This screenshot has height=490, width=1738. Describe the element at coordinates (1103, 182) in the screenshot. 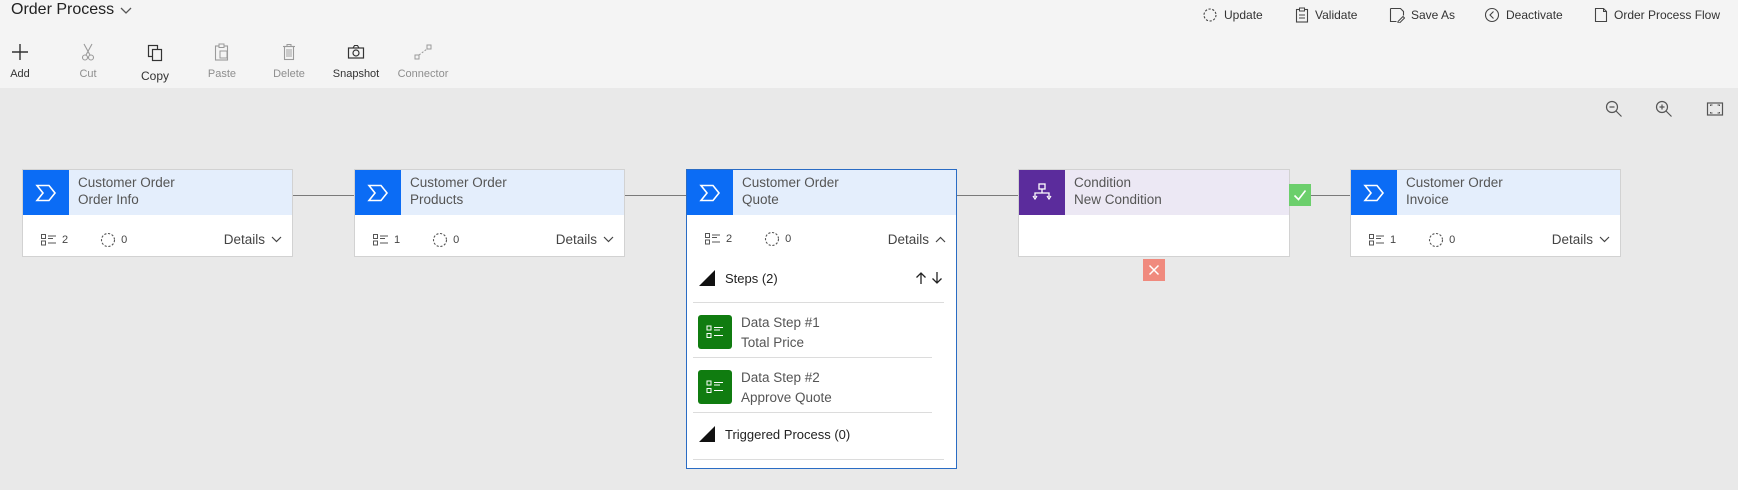

I see `condition-type: Condition` at that location.